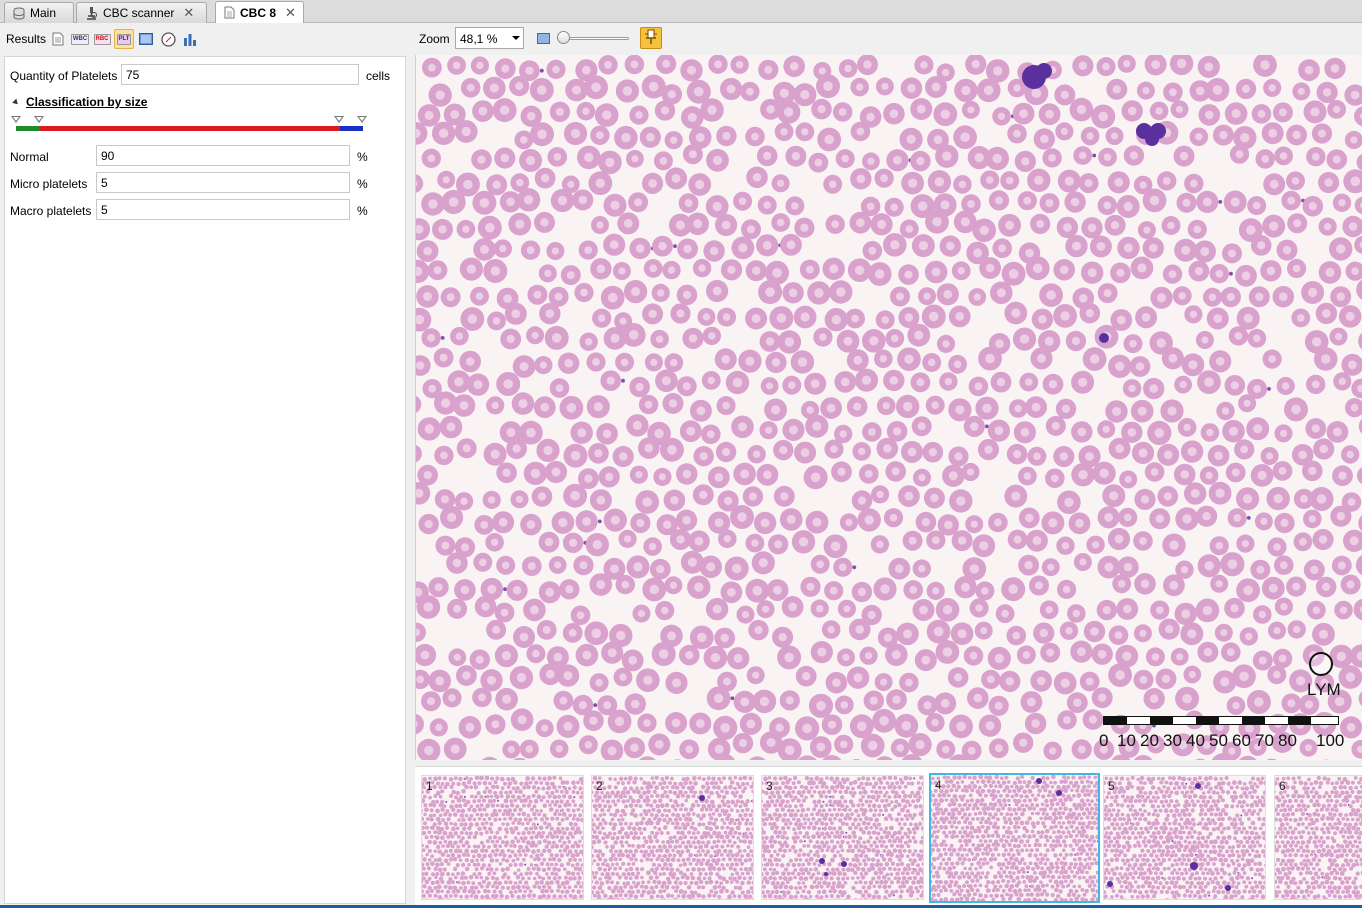 This screenshot has width=1362, height=908. What do you see at coordinates (223, 209) in the screenshot?
I see `macro-platelets-field: 5` at bounding box center [223, 209].